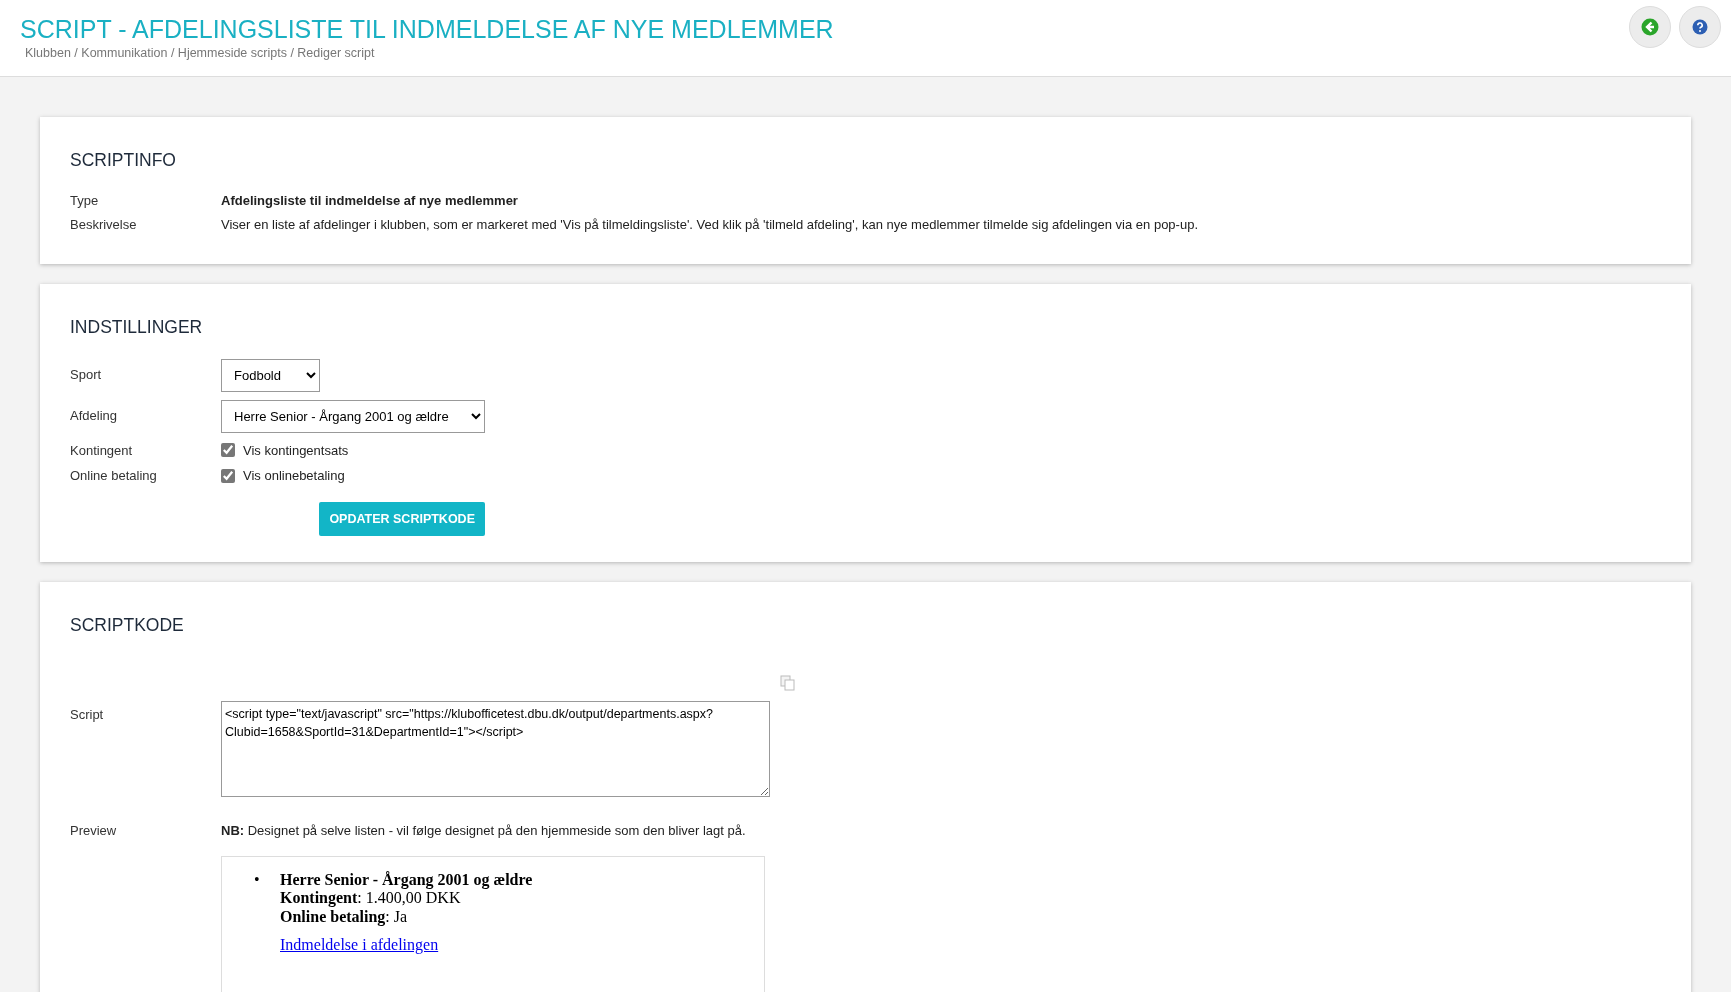  What do you see at coordinates (484, 830) in the screenshot?
I see `preview-note: NB: Designet på selve listen - vil følge designet på den hjemmeside som den bliver lagt på.` at bounding box center [484, 830].